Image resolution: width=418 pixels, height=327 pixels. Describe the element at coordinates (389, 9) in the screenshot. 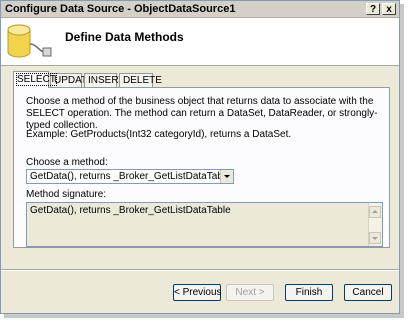

I see `close-button: x` at that location.